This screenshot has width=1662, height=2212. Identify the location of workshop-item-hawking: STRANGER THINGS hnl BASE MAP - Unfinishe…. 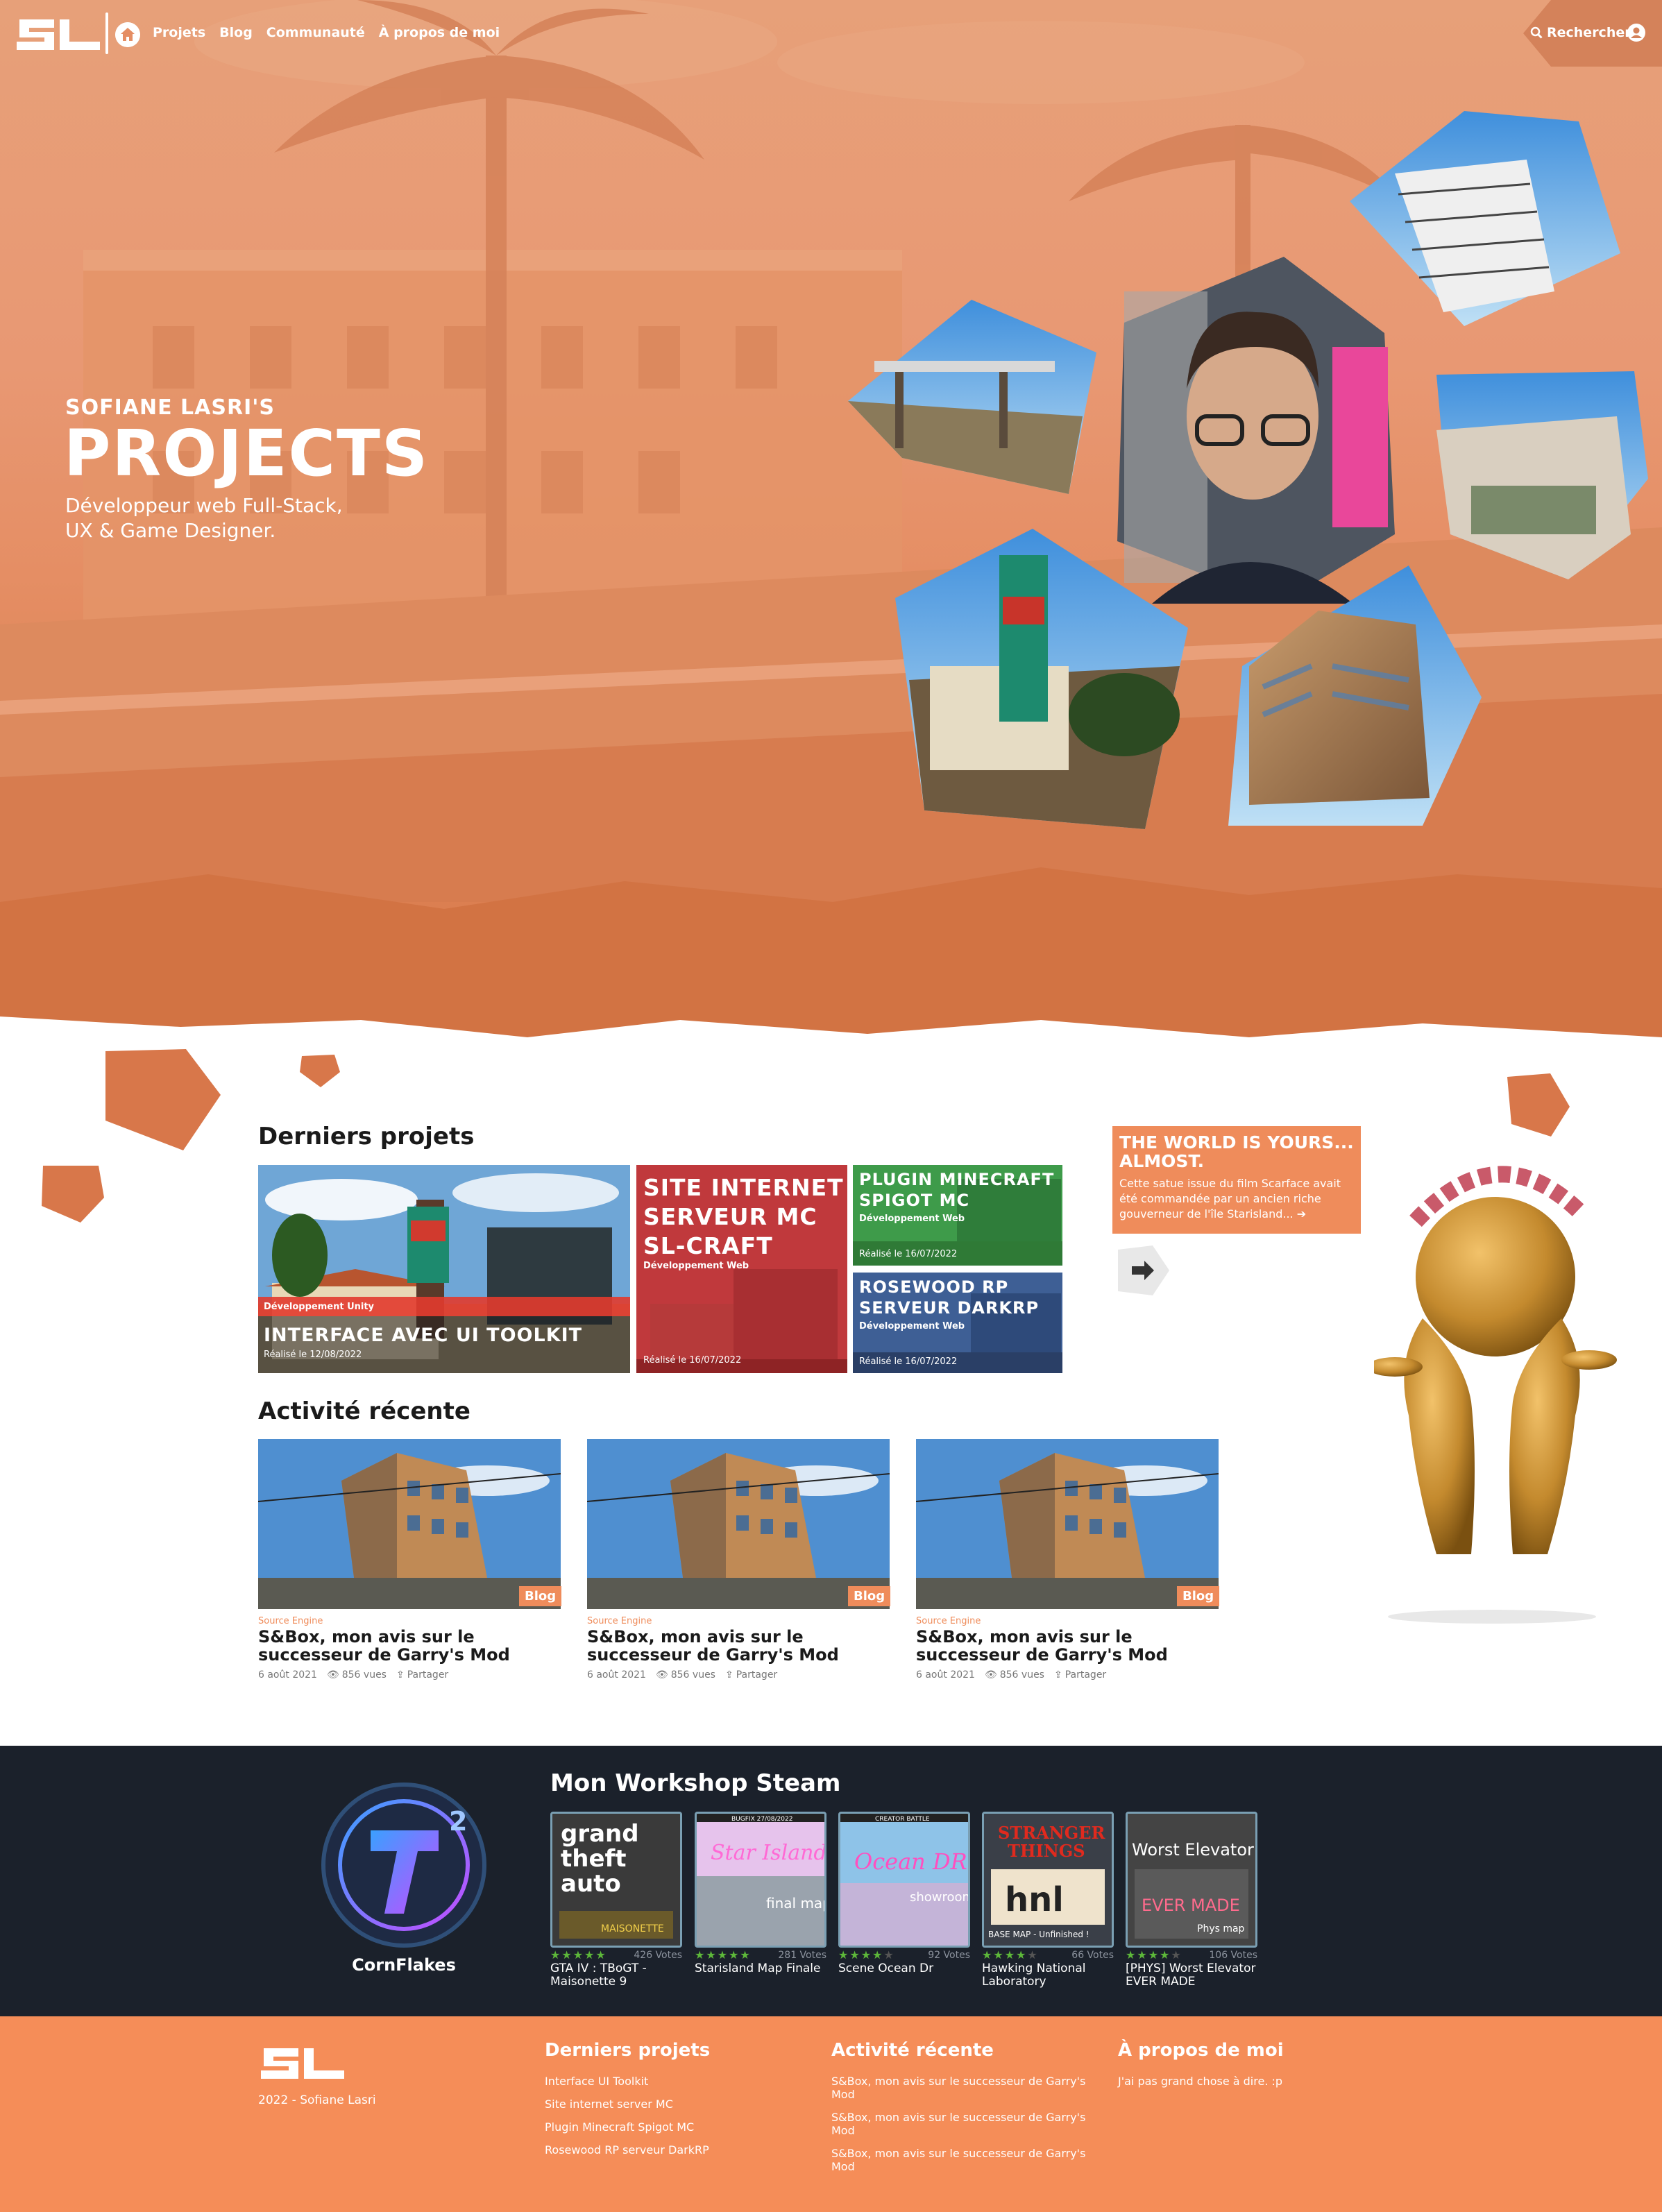
(1048, 1880).